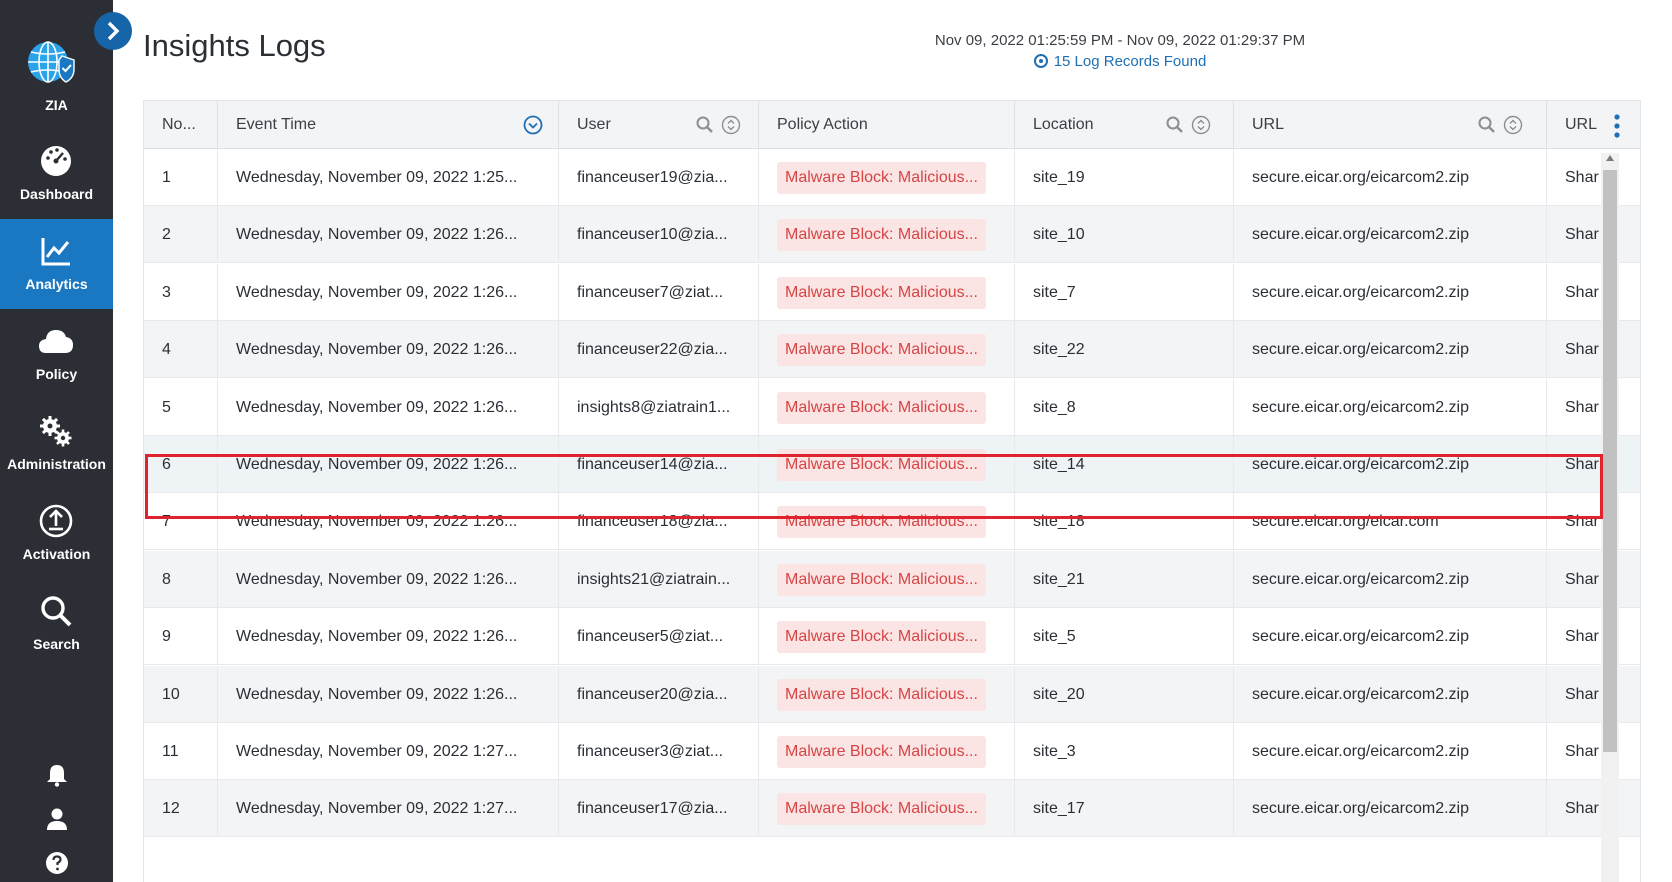  What do you see at coordinates (56, 644) in the screenshot?
I see `nav-search-label: Search` at bounding box center [56, 644].